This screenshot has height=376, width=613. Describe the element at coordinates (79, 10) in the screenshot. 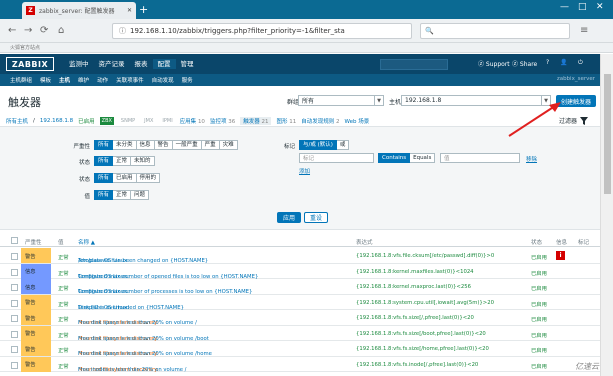

I see `browser-tab: Z zabbix_server: 配置触发器 ✕` at that location.